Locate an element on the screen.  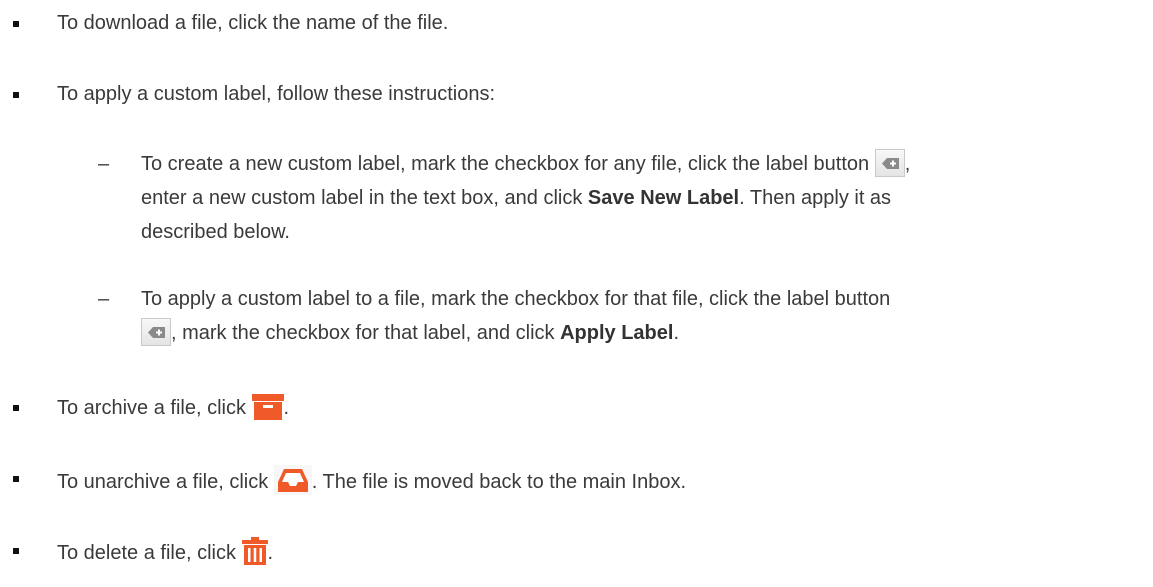
trash-can-icon is located at coordinates (254, 551).